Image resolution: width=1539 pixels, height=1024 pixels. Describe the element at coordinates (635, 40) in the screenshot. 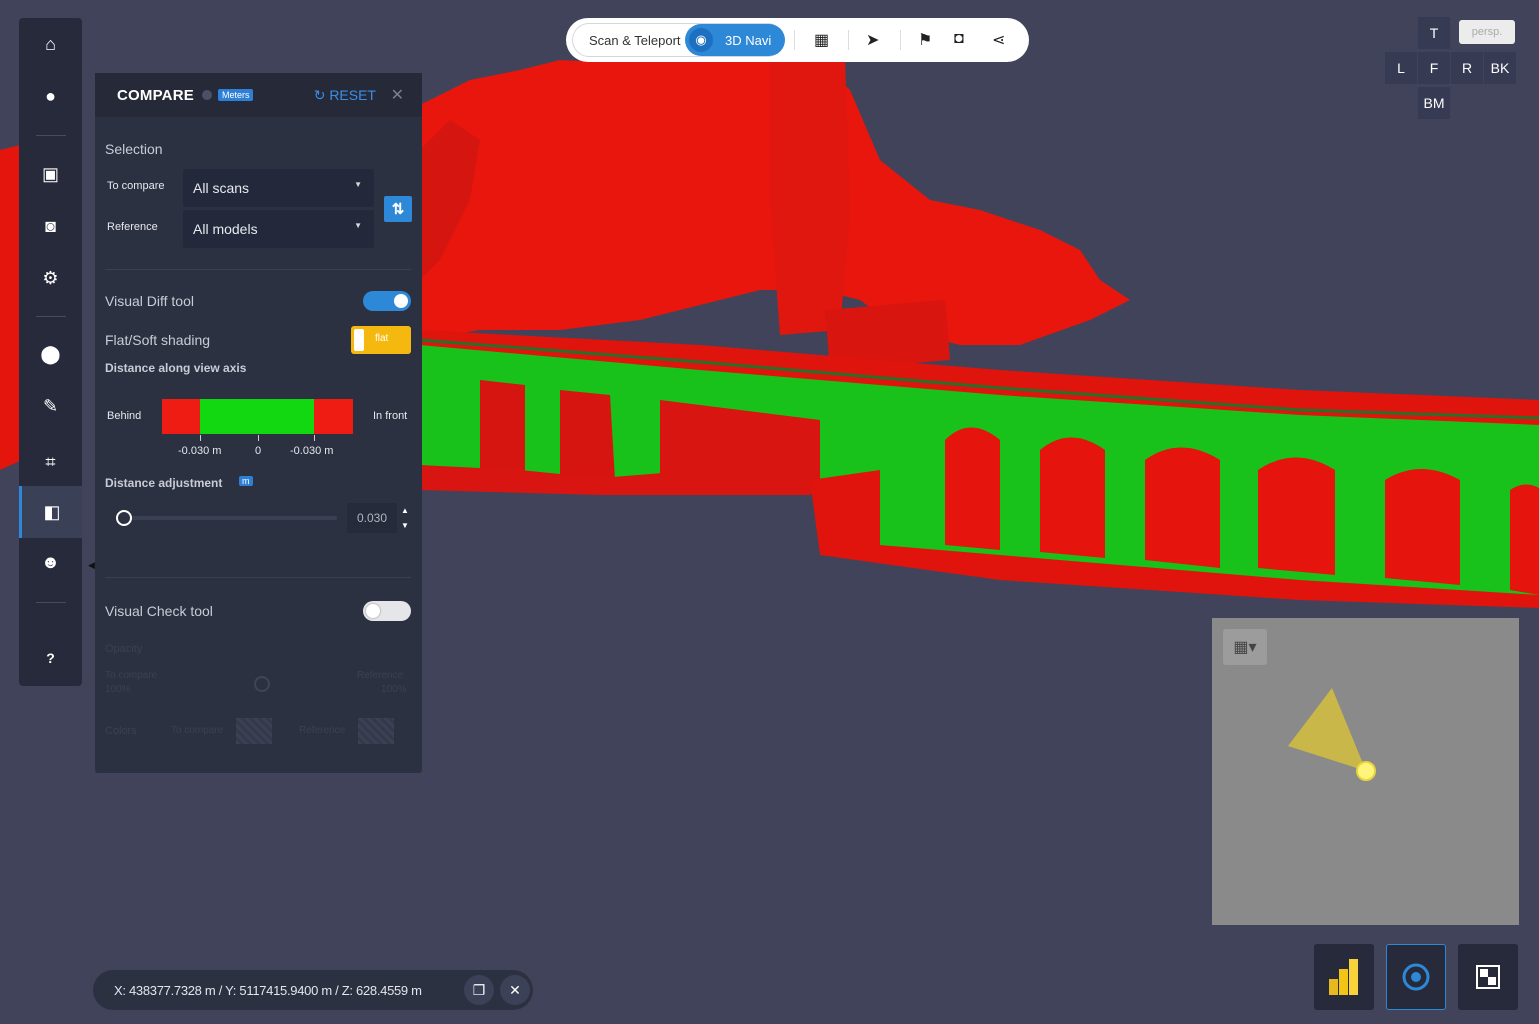

I see `scan-teleport-mode: Scan & Teleport` at that location.